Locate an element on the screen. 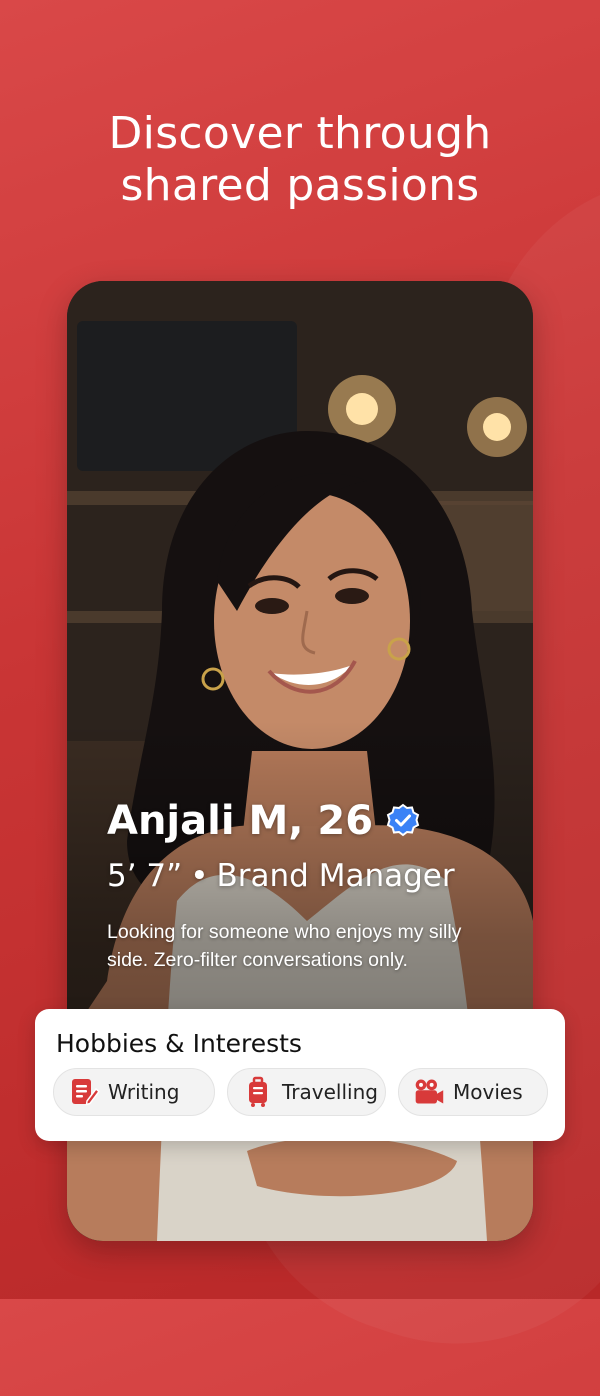 This screenshot has height=1396, width=600. hobbies-chip-list: Writing Travelling Movies is located at coordinates (300, 1092).